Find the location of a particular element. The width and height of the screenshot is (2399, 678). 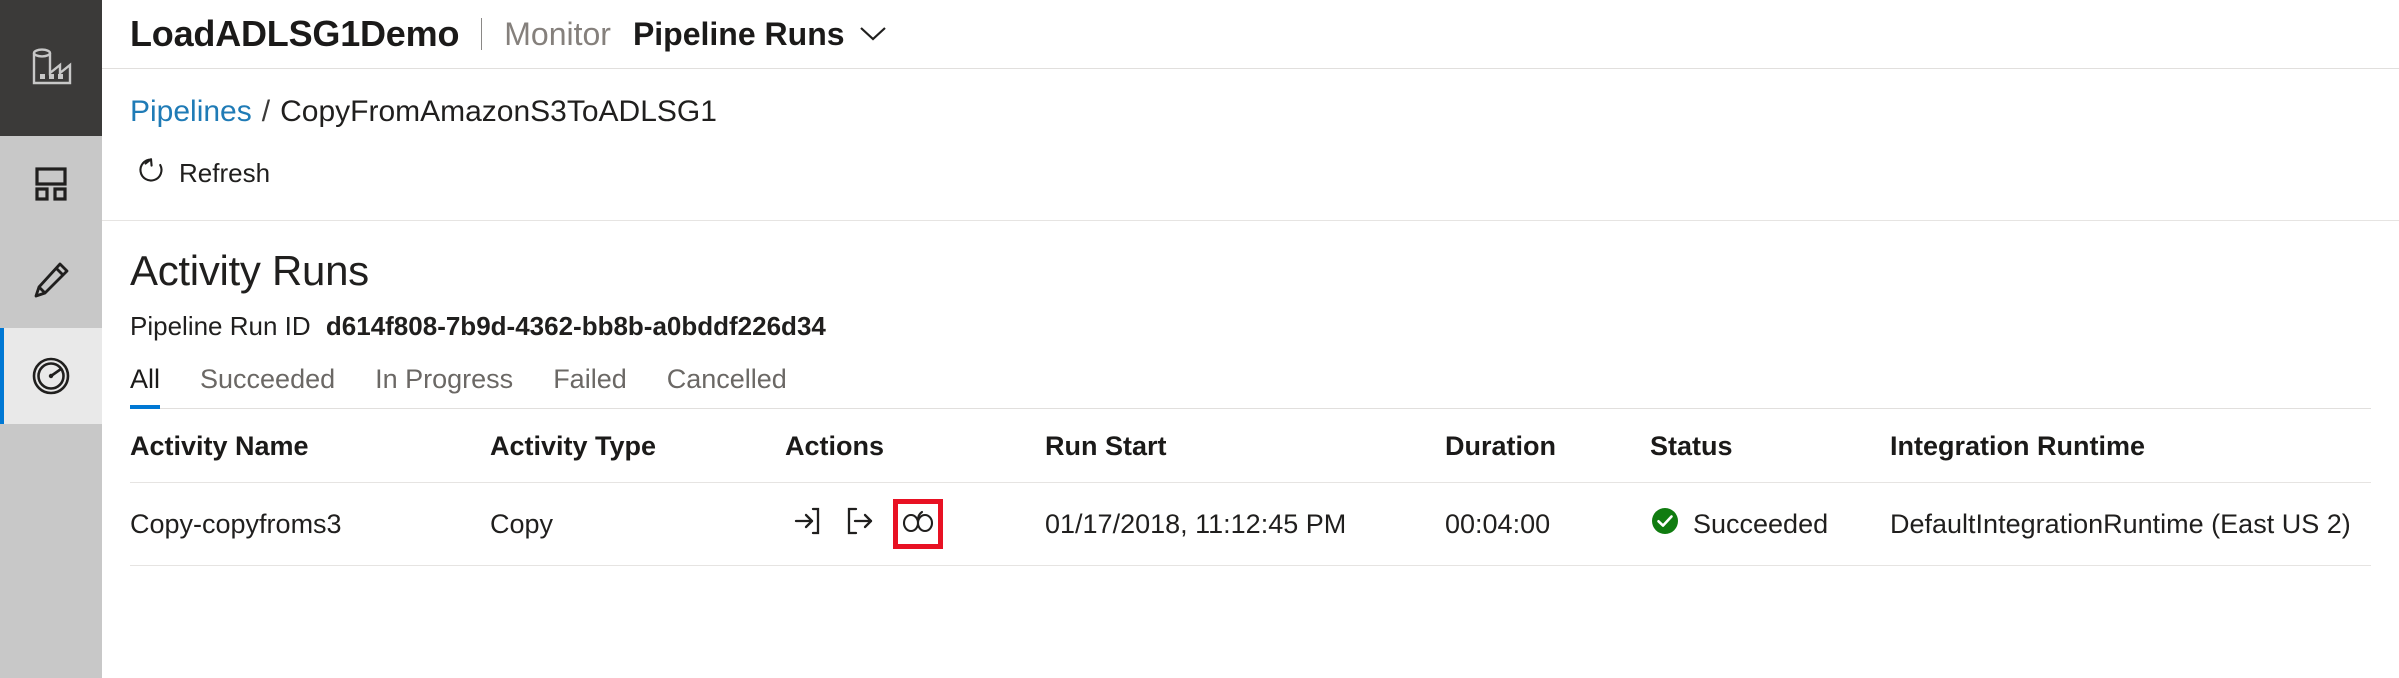

column-header-status: Status is located at coordinates (1770, 446).